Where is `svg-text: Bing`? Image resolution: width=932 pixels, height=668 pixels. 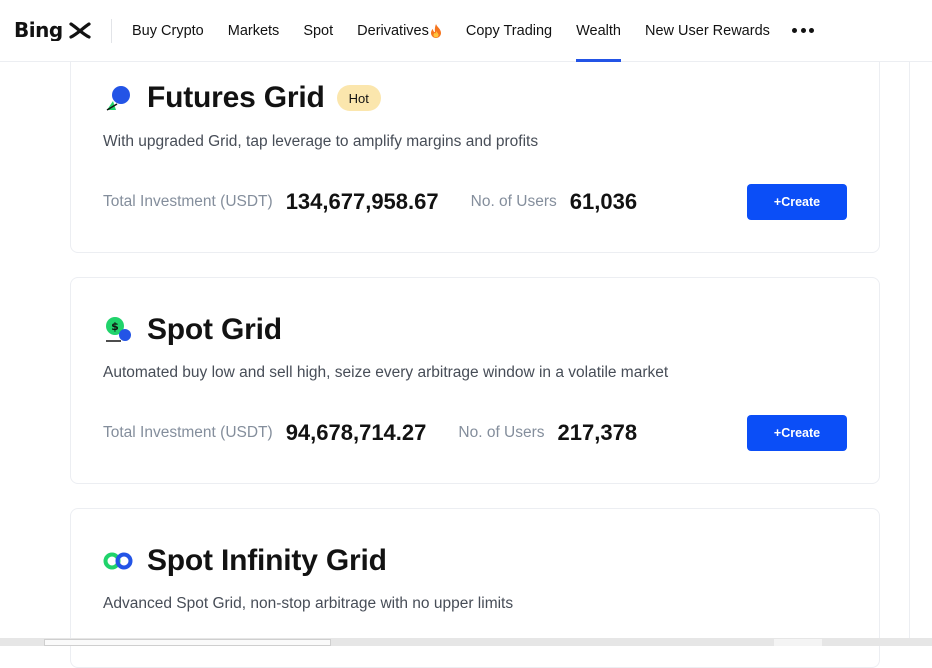 svg-text: Bing is located at coordinates (38, 30).